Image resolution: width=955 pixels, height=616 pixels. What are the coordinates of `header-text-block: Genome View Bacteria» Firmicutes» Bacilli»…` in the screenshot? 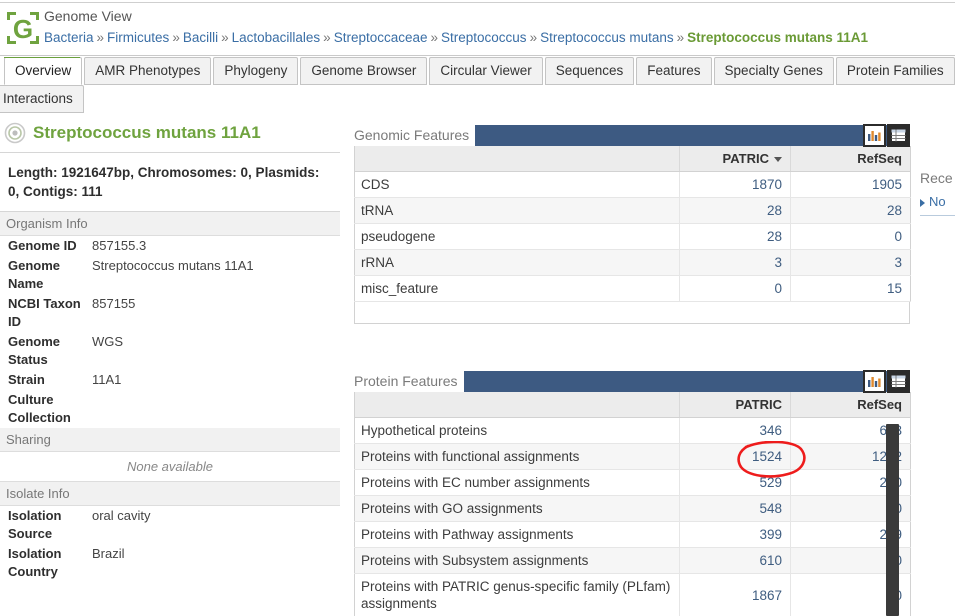 It's located at (456, 27).